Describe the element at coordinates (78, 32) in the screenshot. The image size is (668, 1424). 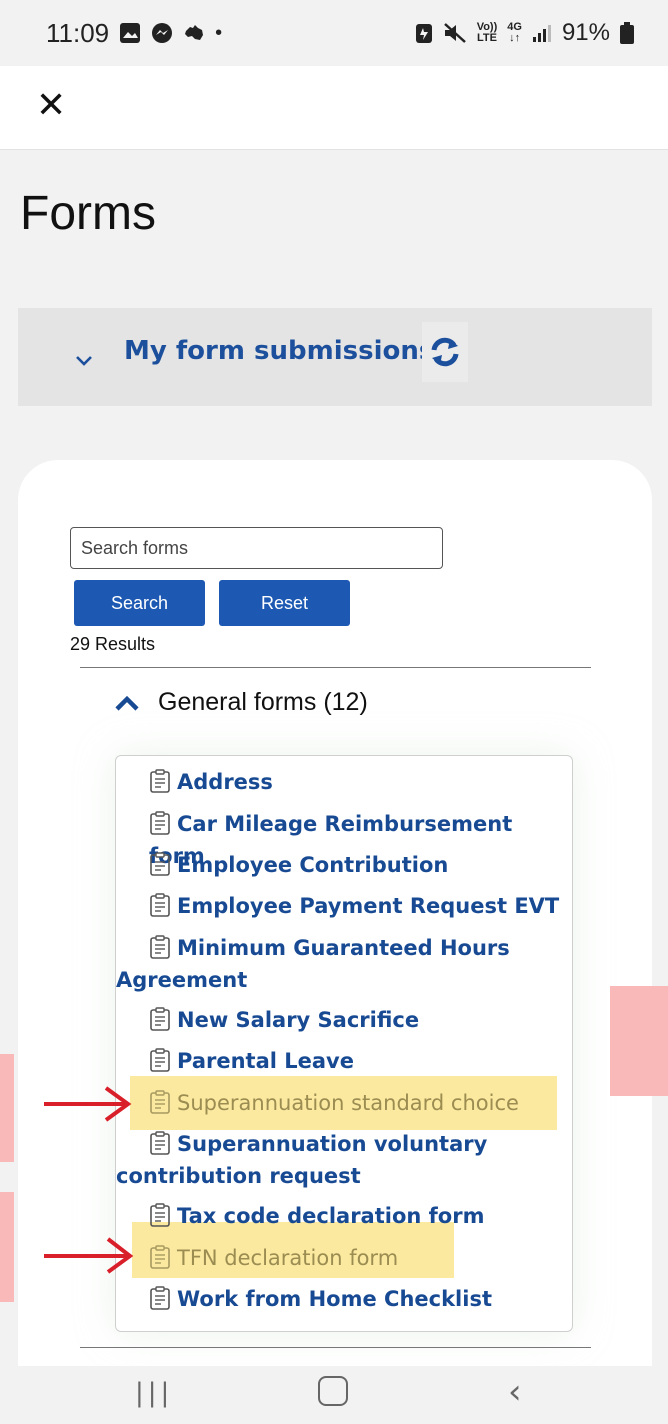
I see `status-time: 11:09` at that location.